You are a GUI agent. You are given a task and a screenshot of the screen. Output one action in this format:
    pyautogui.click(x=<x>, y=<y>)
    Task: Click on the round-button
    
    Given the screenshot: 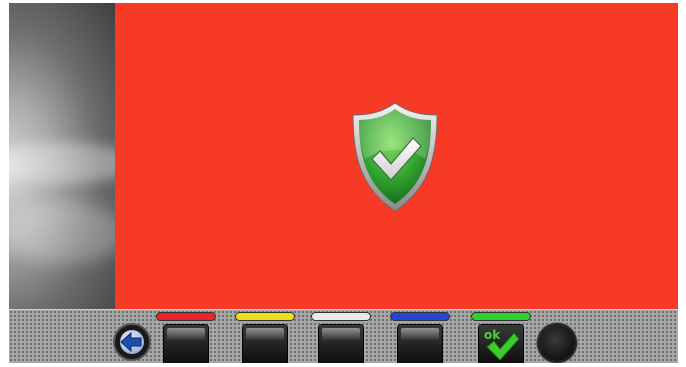 What is the action you would take?
    pyautogui.click(x=557, y=343)
    